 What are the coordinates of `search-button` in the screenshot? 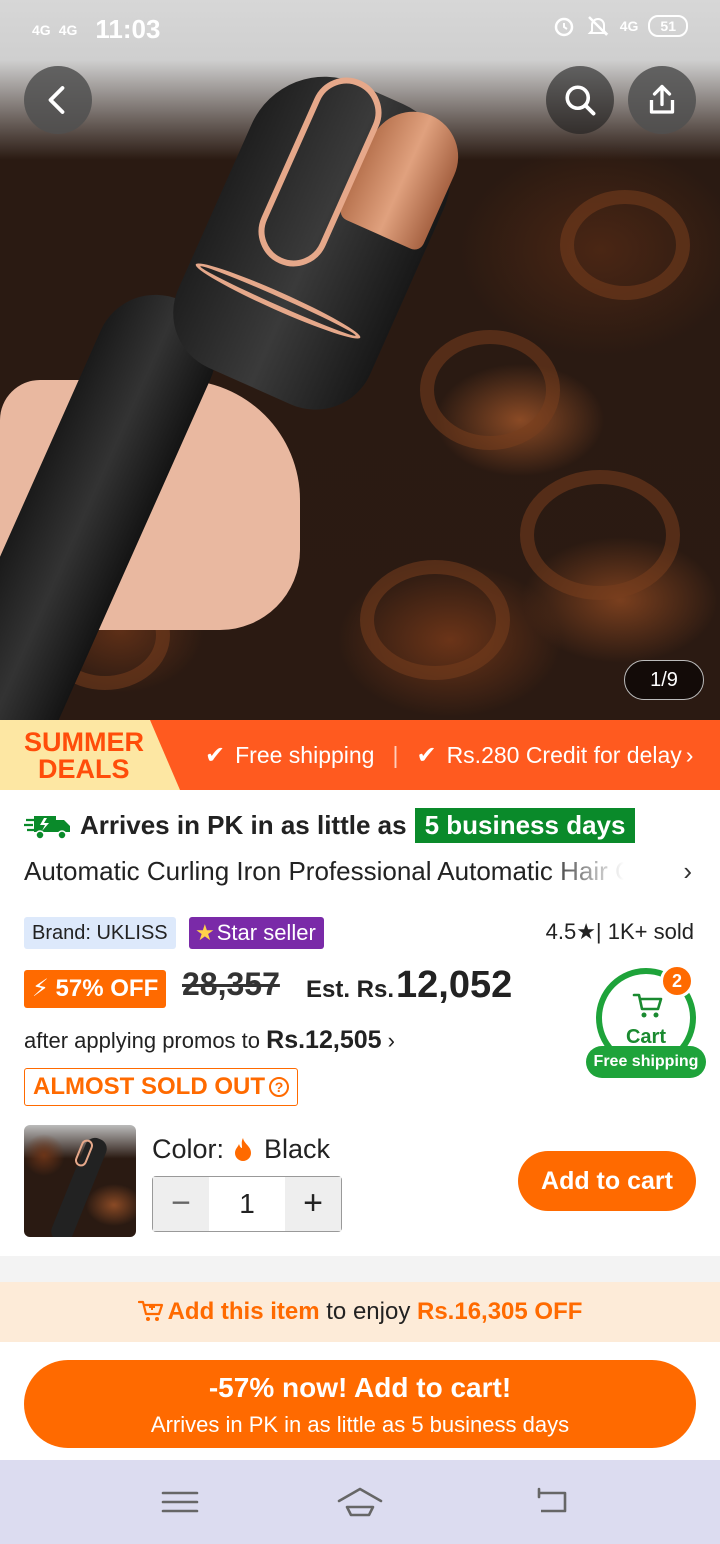 It's located at (580, 100).